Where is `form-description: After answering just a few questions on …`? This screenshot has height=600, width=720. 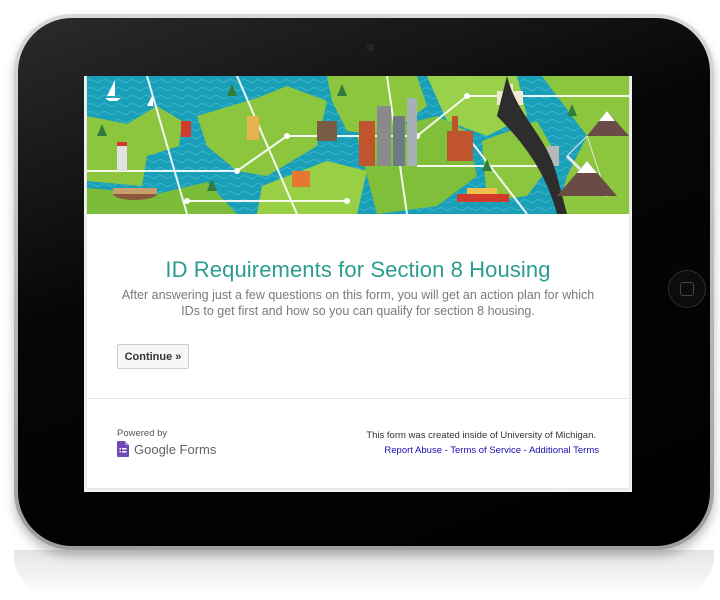 form-description: After answering just a few questions on … is located at coordinates (358, 303).